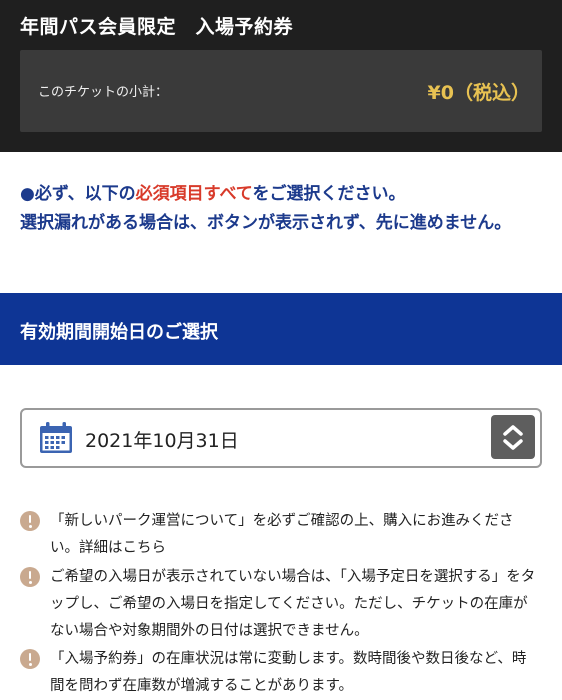 This screenshot has height=700, width=562. I want to click on notice-line2: 選択漏れがある場合は、ボタンが表示されず、先に進めません。, so click(266, 223).